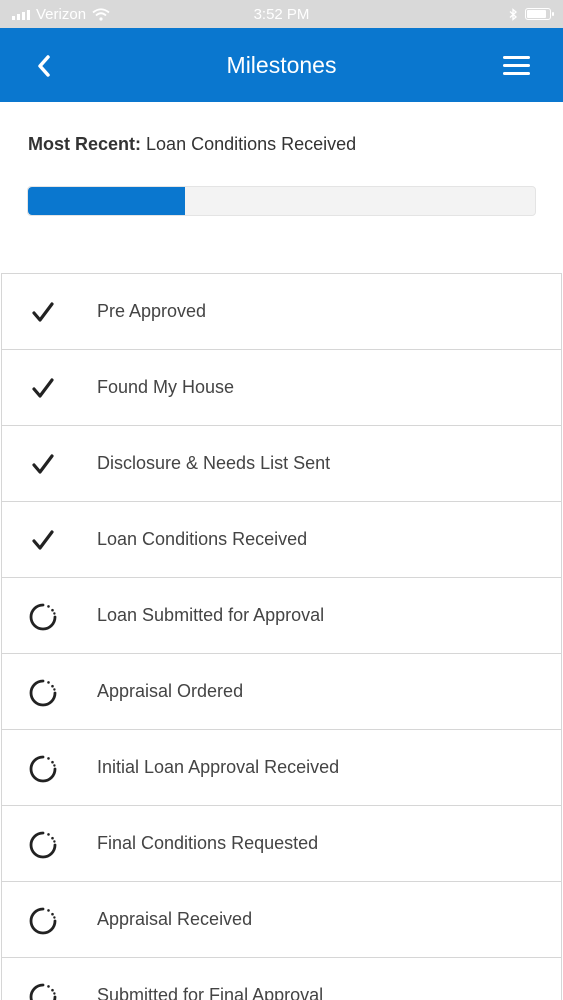  Describe the element at coordinates (281, 979) in the screenshot. I see `milestone-item: Submitted for Final Approval` at that location.